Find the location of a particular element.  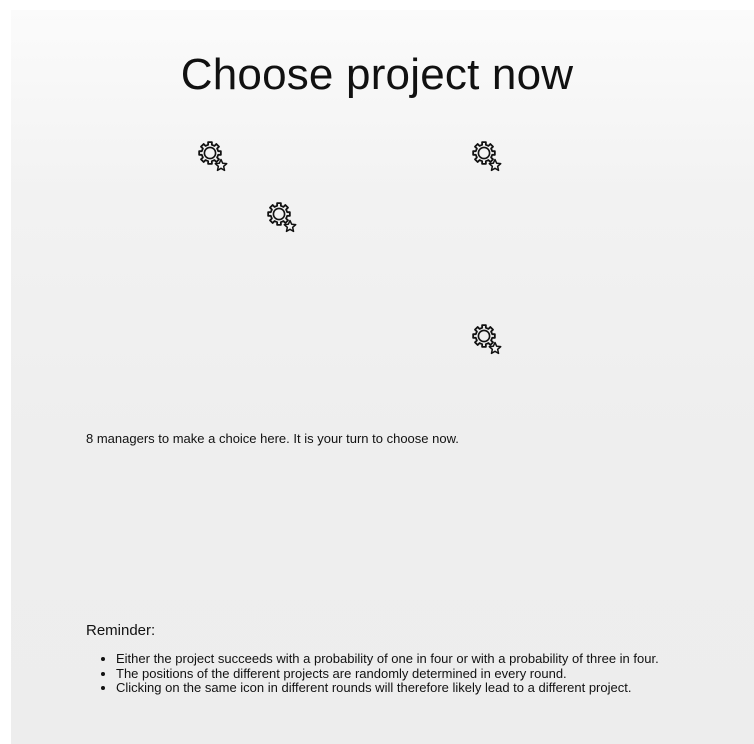

reminder-heading: Reminder: is located at coordinates (121, 630).